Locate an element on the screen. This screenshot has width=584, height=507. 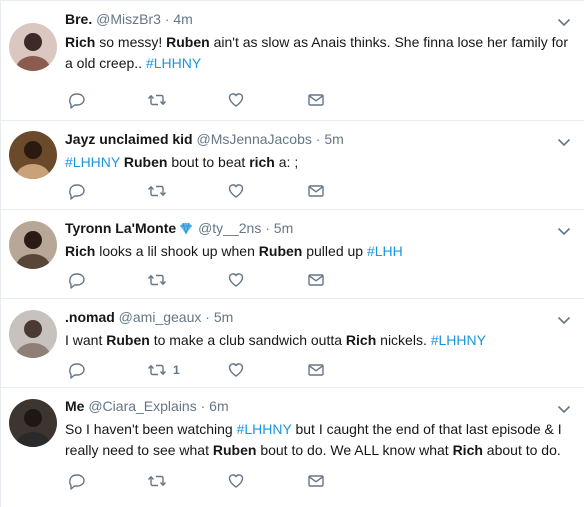
author-handle: @MiszBr3 is located at coordinates (128, 19).